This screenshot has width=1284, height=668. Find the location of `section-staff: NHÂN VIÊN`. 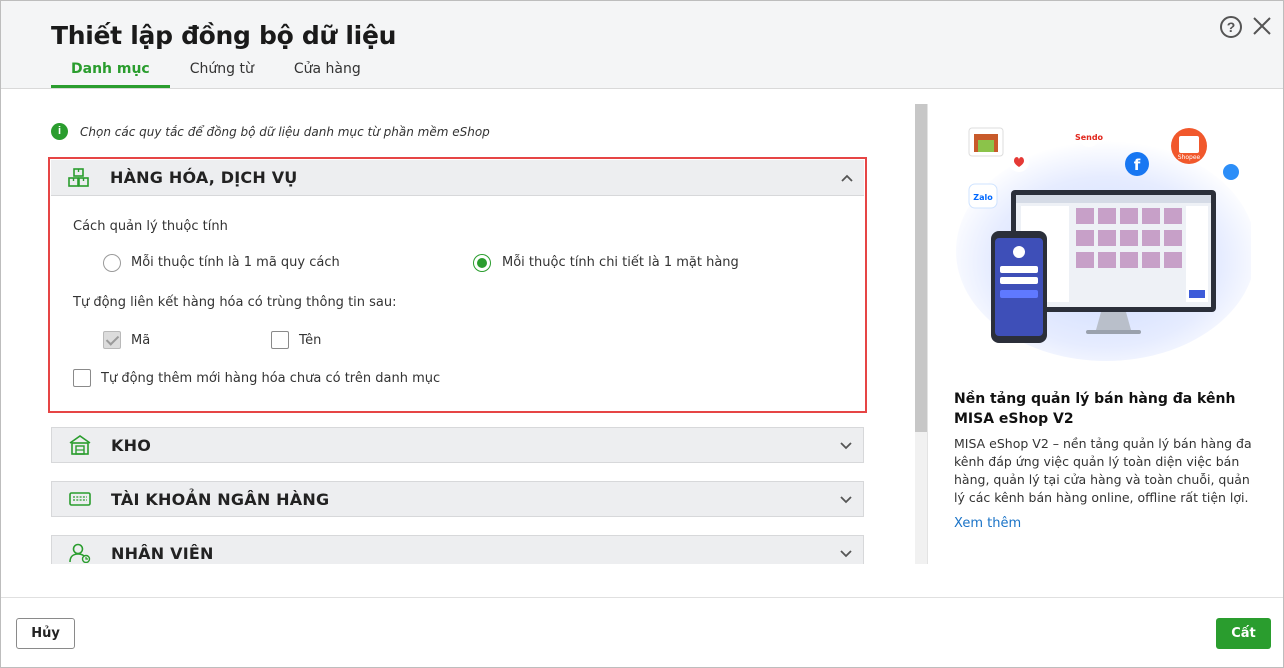

section-staff: NHÂN VIÊN is located at coordinates (457, 549).